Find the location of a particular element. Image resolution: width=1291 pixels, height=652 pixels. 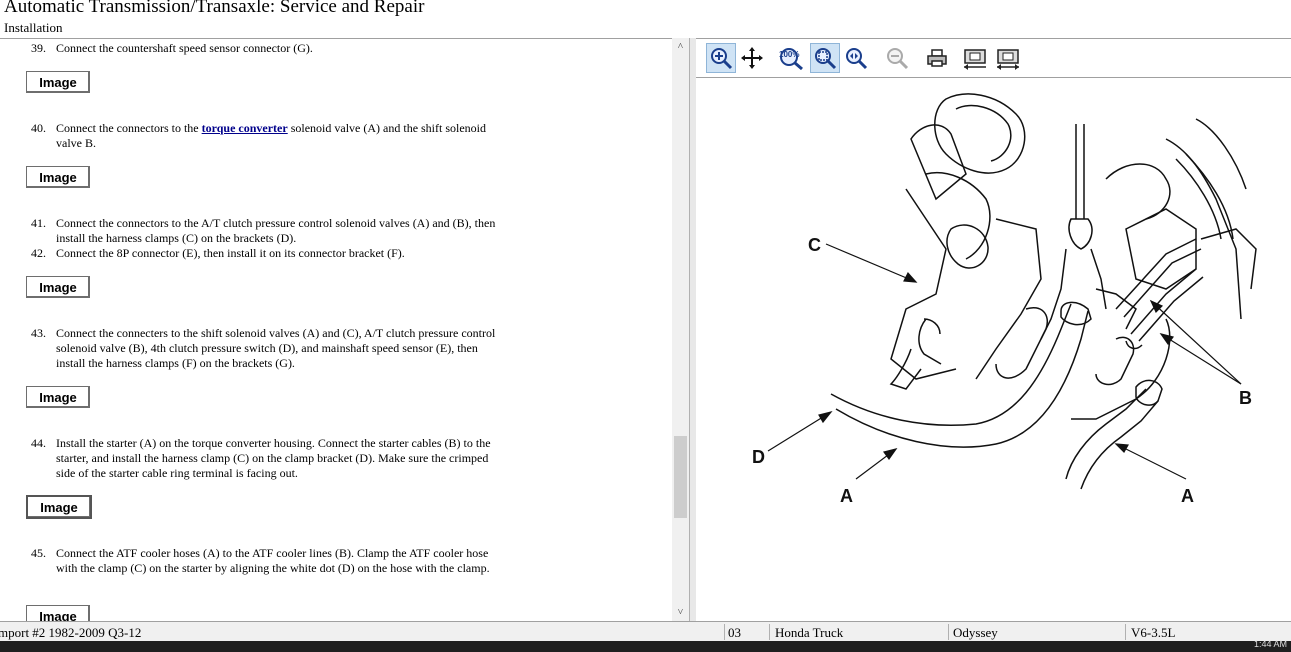

taskbar-clock: 1:44 AM is located at coordinates (1270, 644).